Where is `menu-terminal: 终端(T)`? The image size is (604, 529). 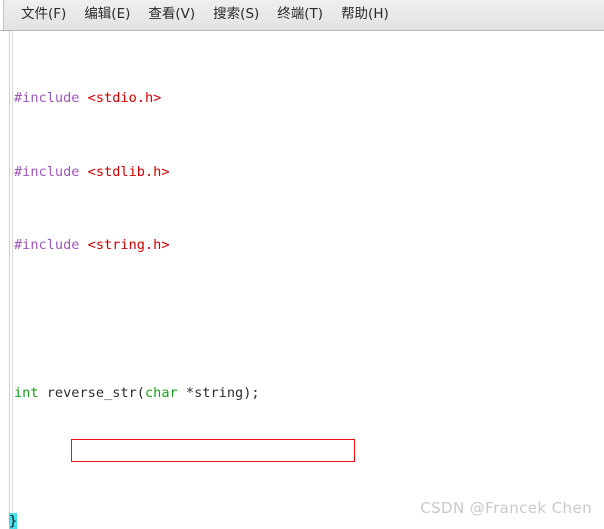 menu-terminal: 终端(T) is located at coordinates (300, 15).